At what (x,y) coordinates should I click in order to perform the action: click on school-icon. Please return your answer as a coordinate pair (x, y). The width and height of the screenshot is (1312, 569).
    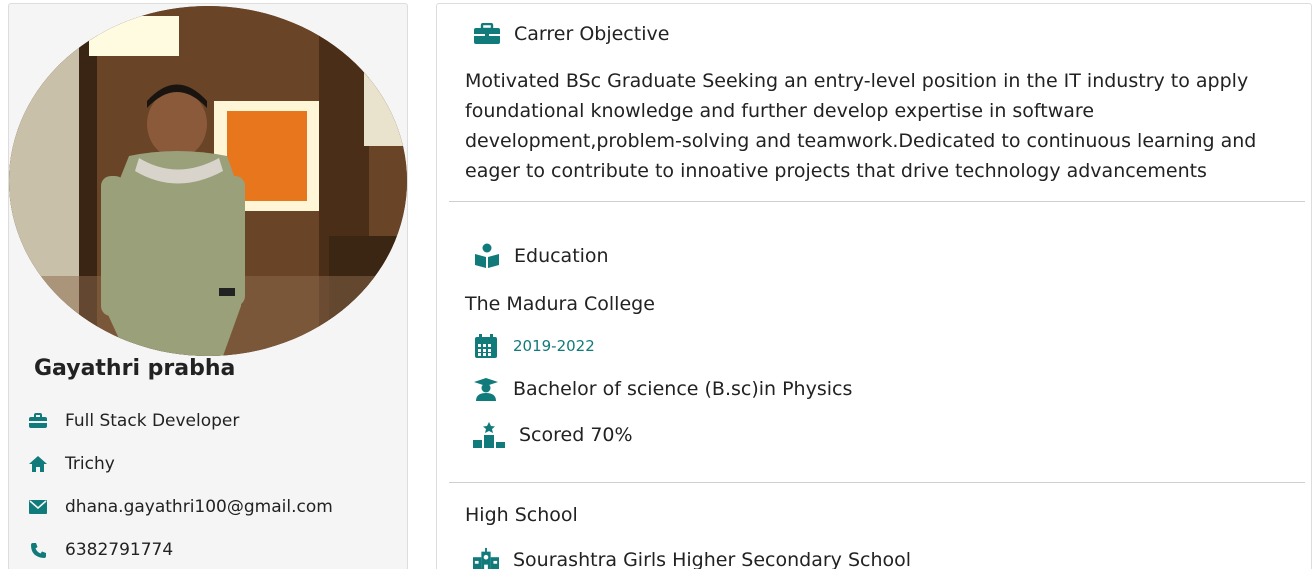
    Looking at the image, I should click on (486, 558).